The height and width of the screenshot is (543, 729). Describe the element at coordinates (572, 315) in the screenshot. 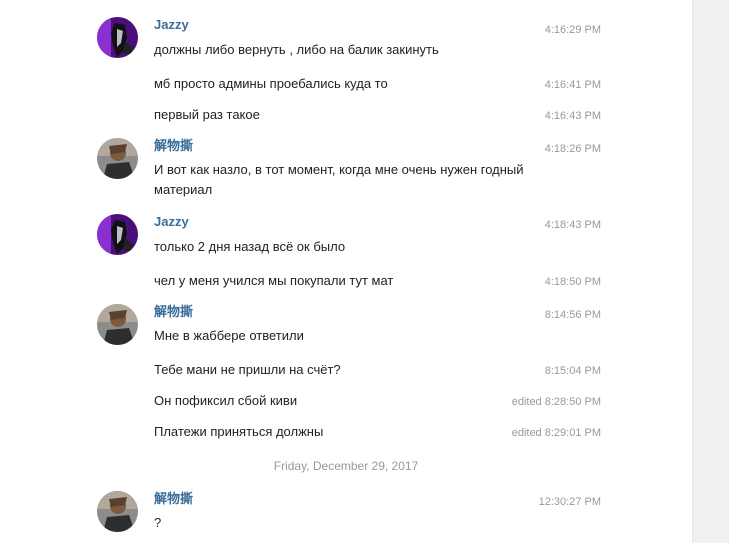

I see `message-timestamp: 8:14:56 PM` at that location.